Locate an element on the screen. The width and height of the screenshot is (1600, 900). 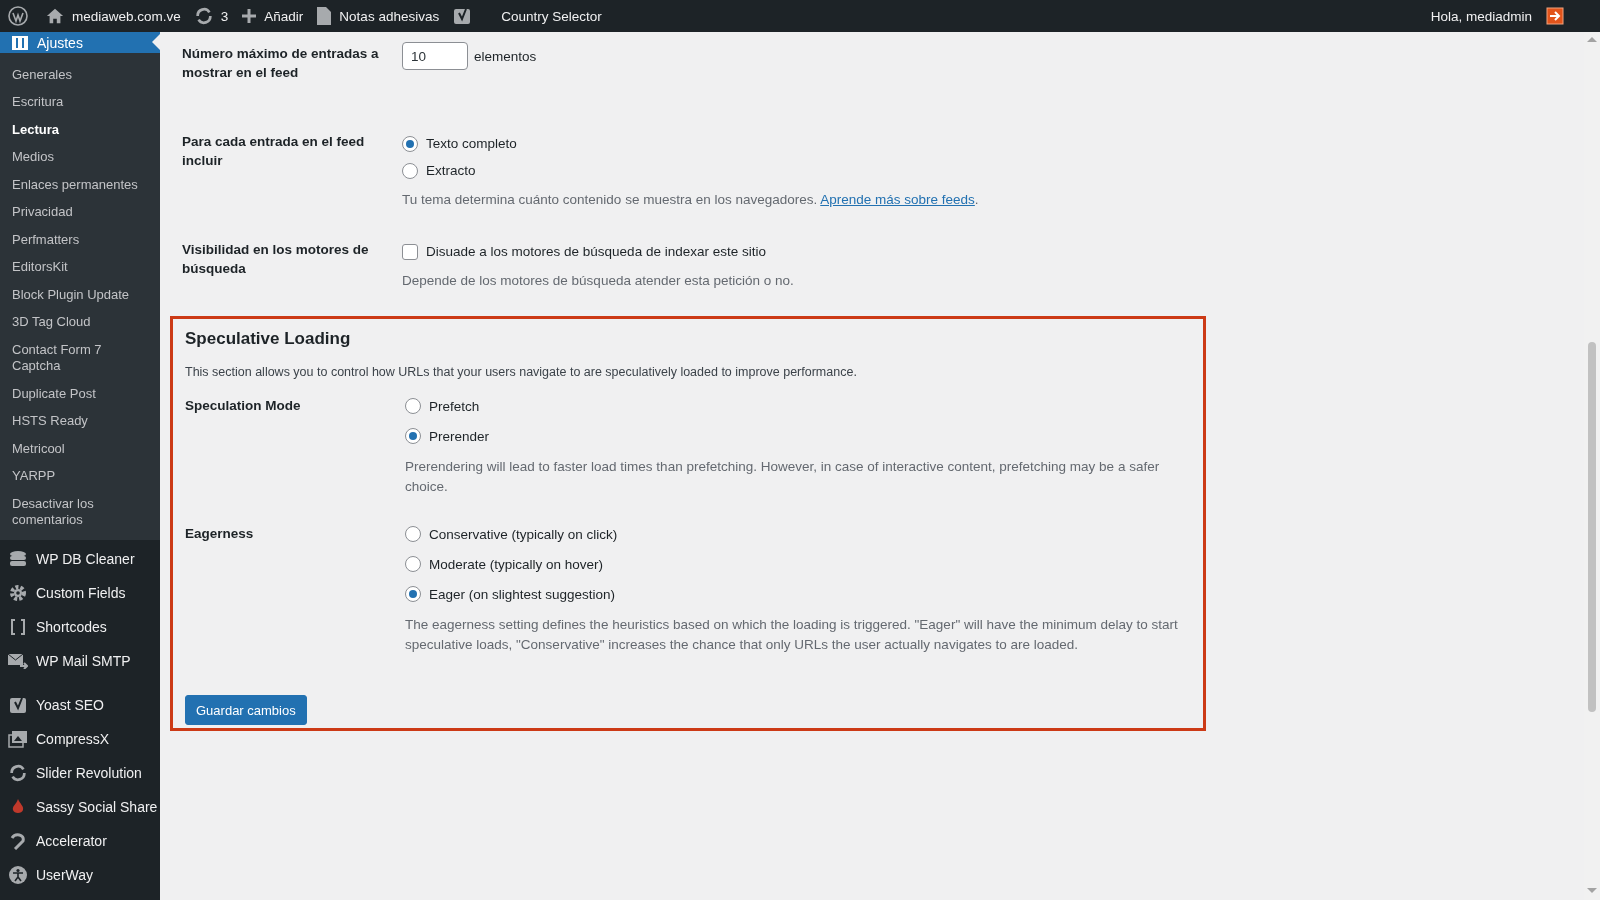
help-text: Depende de los motores de búsqueda atender esta petición o no. is located at coordinates (598, 281).